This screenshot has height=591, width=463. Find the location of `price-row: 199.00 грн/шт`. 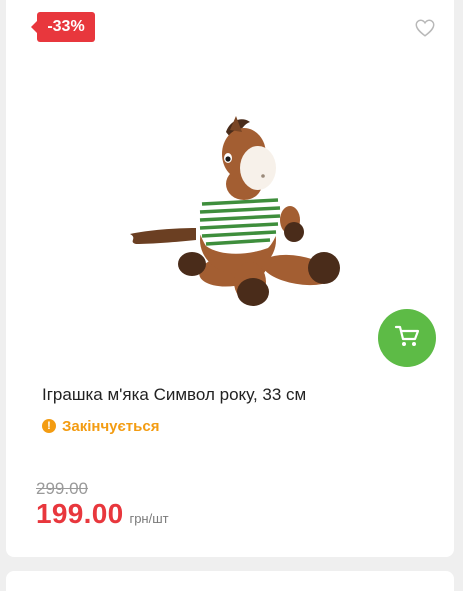

price-row: 199.00 грн/шт is located at coordinates (102, 514).